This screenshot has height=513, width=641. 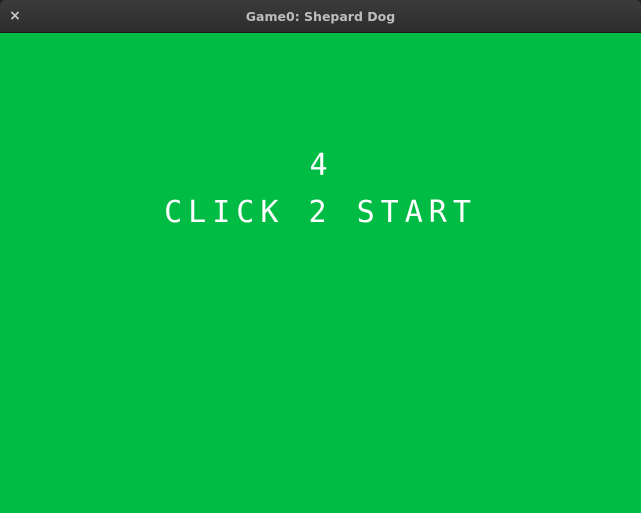 I want to click on title-bar: × Game0: Shepard Dog, so click(x=320, y=16).